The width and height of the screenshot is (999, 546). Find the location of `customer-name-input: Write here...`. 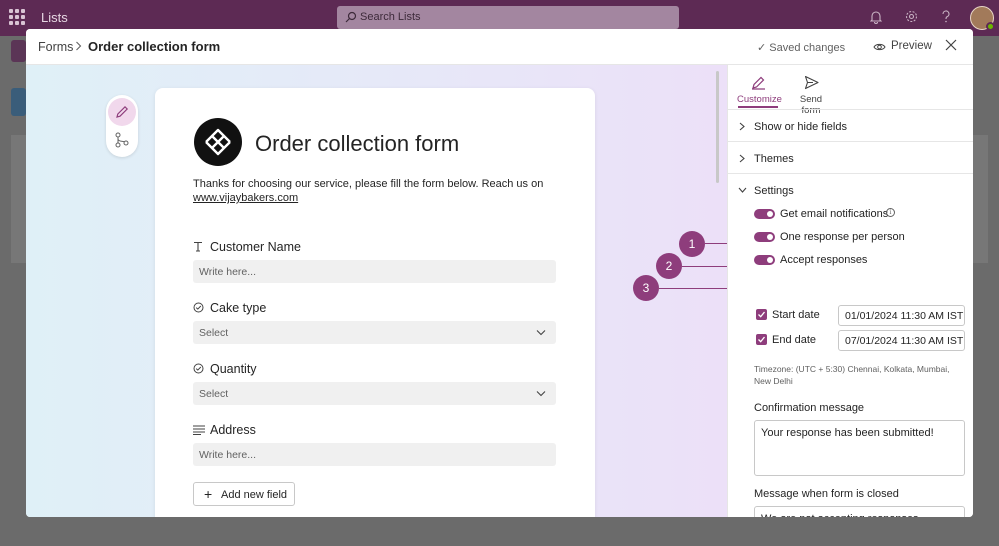

customer-name-input: Write here... is located at coordinates (374, 271).